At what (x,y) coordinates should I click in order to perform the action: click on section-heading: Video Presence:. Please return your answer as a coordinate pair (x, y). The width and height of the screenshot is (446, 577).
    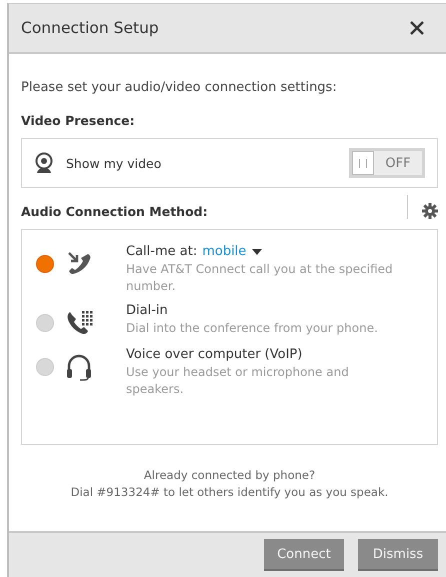
    Looking at the image, I should click on (78, 120).